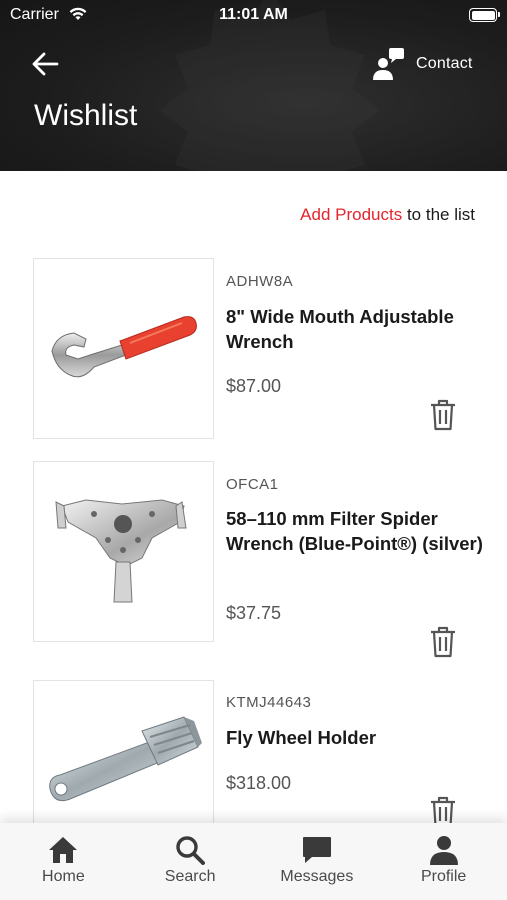  I want to click on product-price: $318.00, so click(259, 783).